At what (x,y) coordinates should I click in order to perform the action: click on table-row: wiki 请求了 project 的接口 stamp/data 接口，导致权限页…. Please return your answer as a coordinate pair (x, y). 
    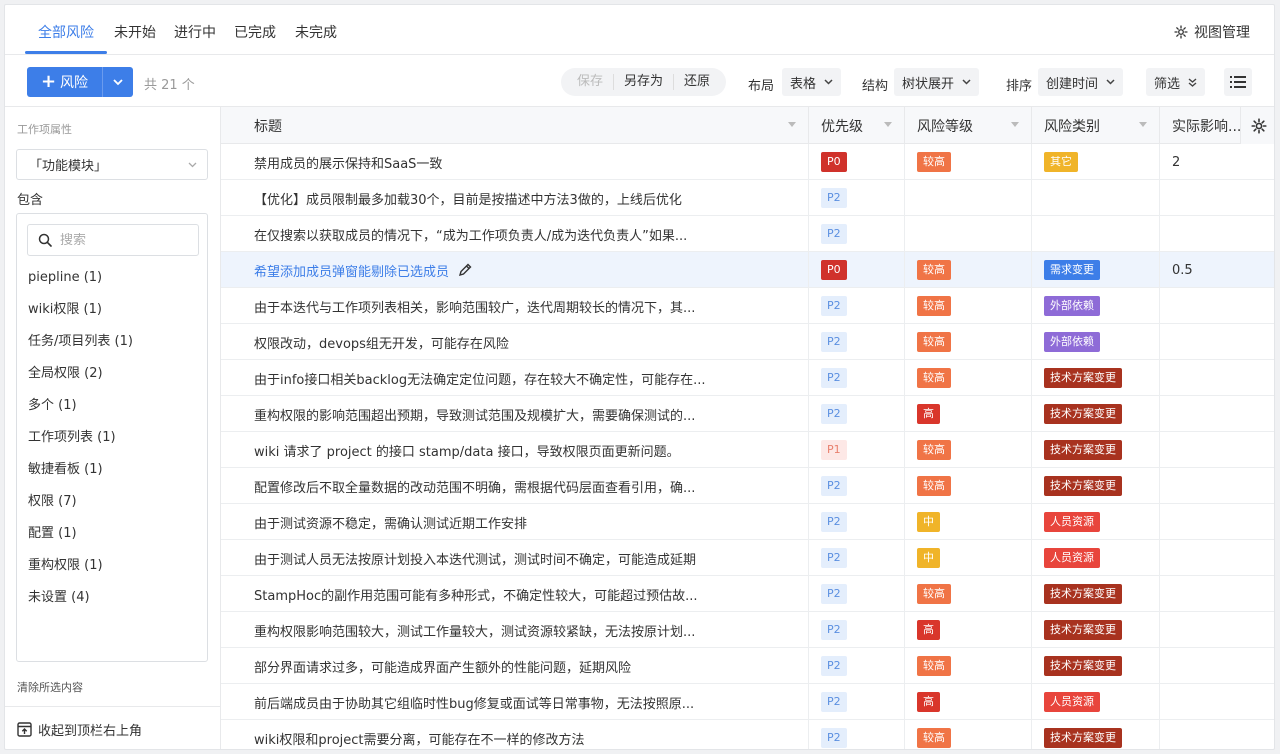
    Looking at the image, I should click on (747, 450).